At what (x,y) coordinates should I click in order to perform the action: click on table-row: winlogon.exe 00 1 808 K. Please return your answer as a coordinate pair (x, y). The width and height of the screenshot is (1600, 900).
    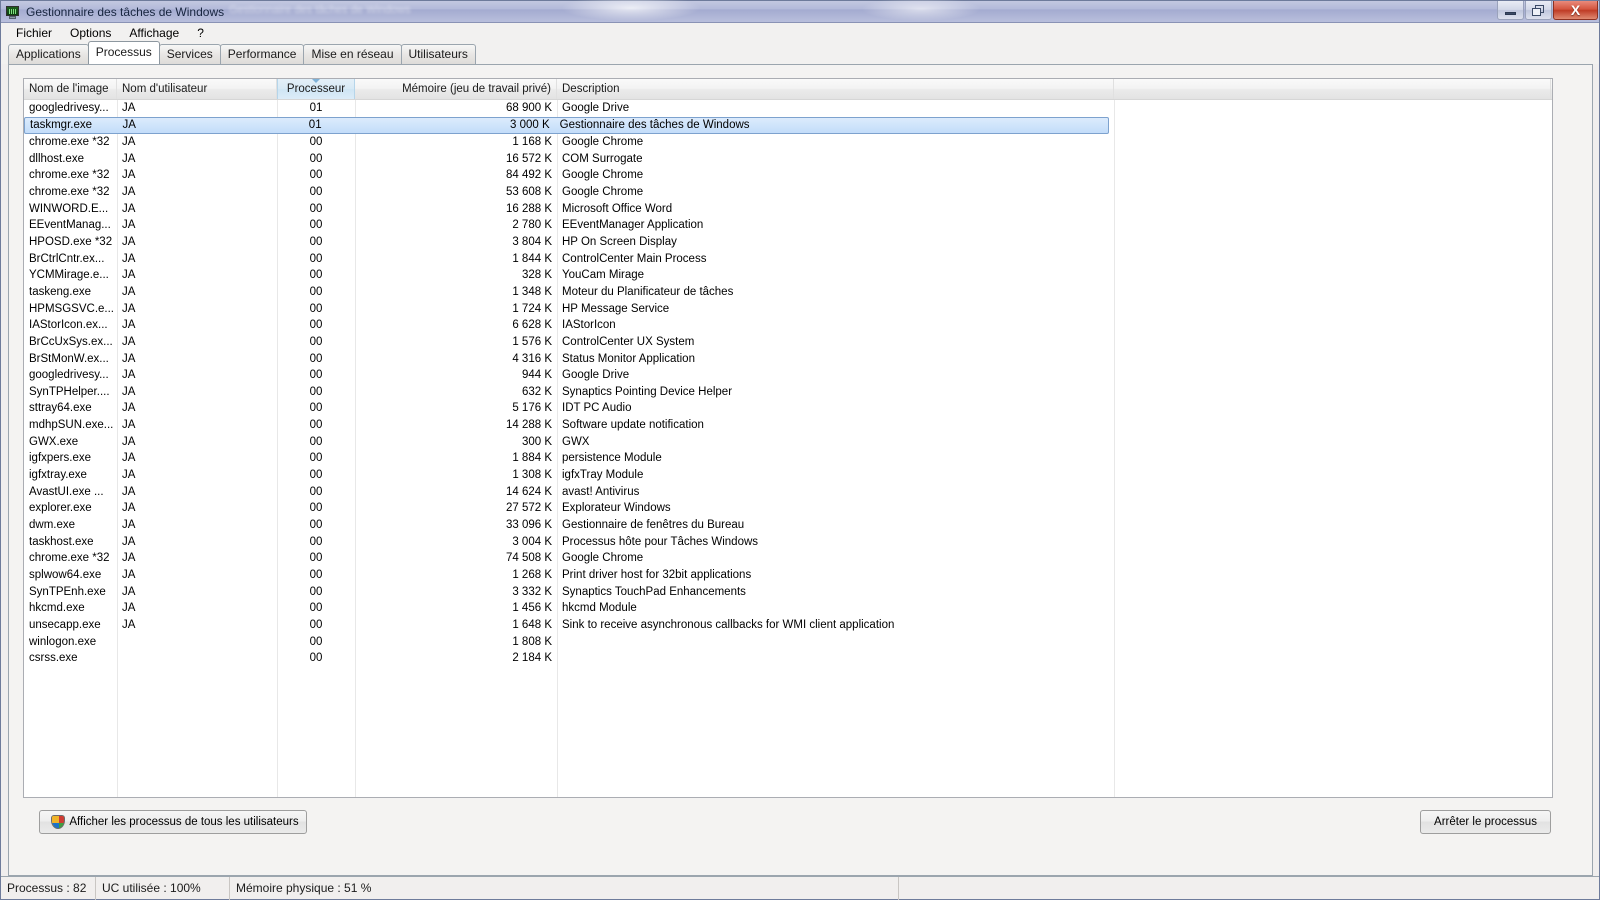
    Looking at the image, I should click on (788, 641).